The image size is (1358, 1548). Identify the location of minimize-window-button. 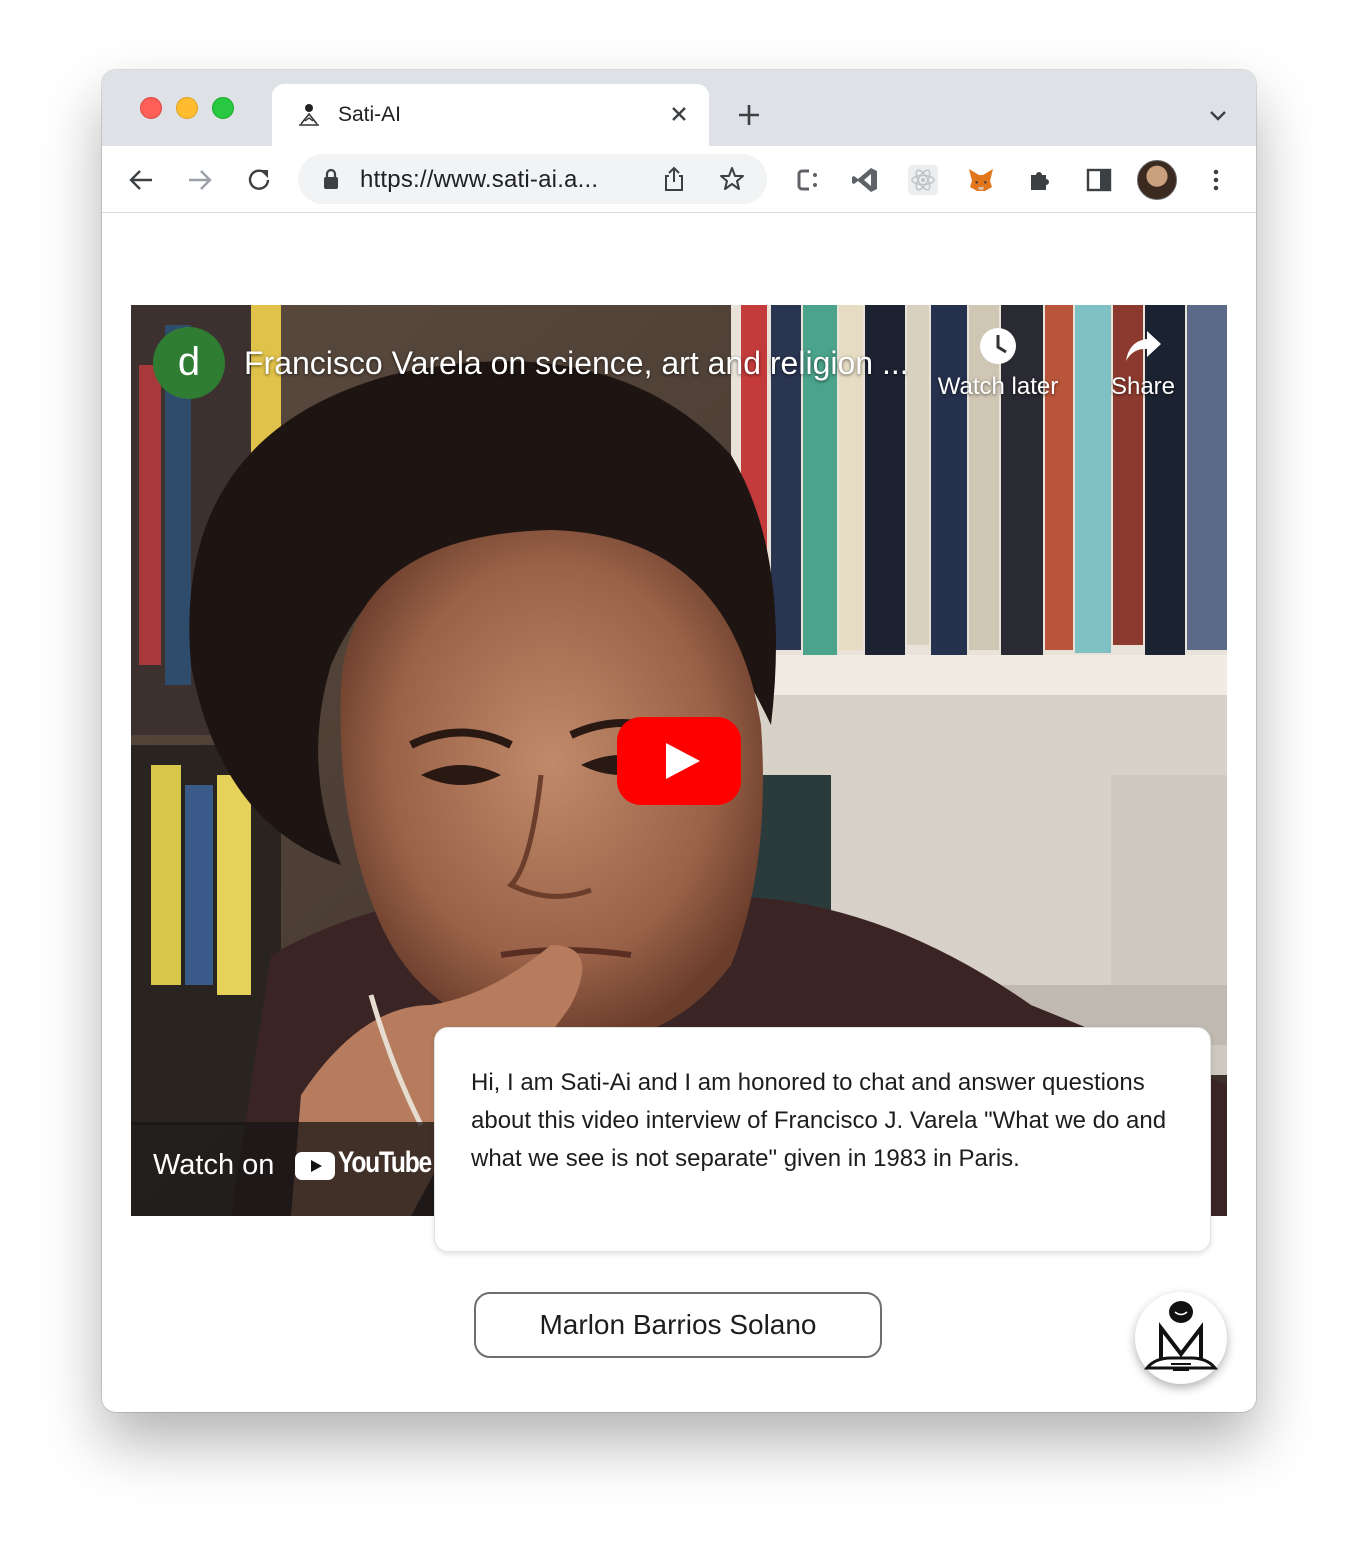
(187, 108).